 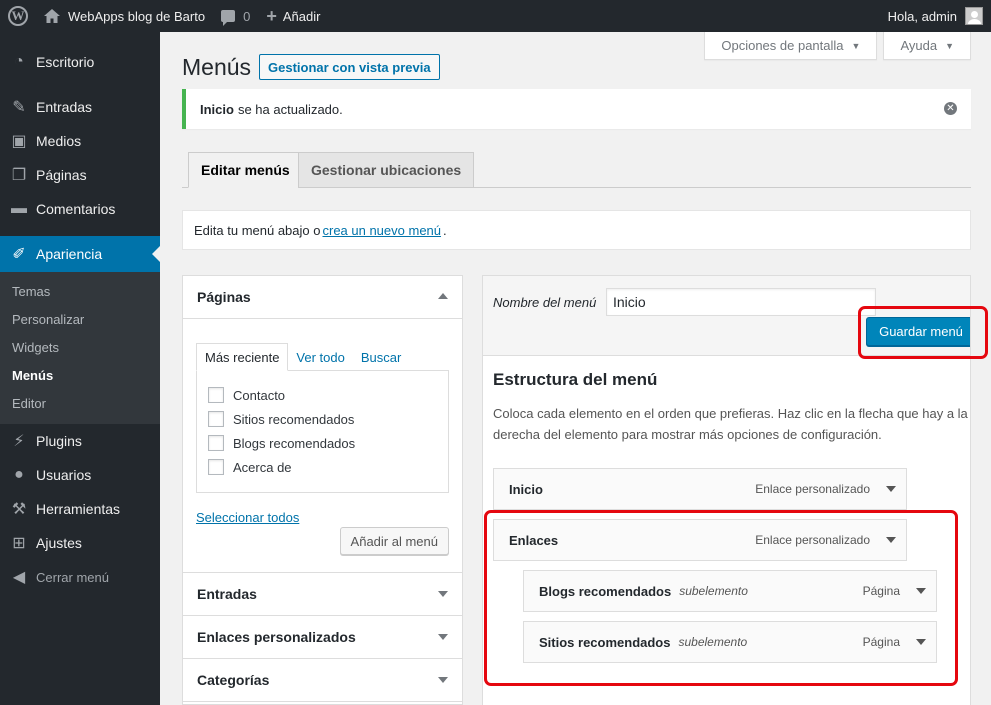 What do you see at coordinates (137, 16) in the screenshot?
I see `site-name: WebApps blog de Barto` at bounding box center [137, 16].